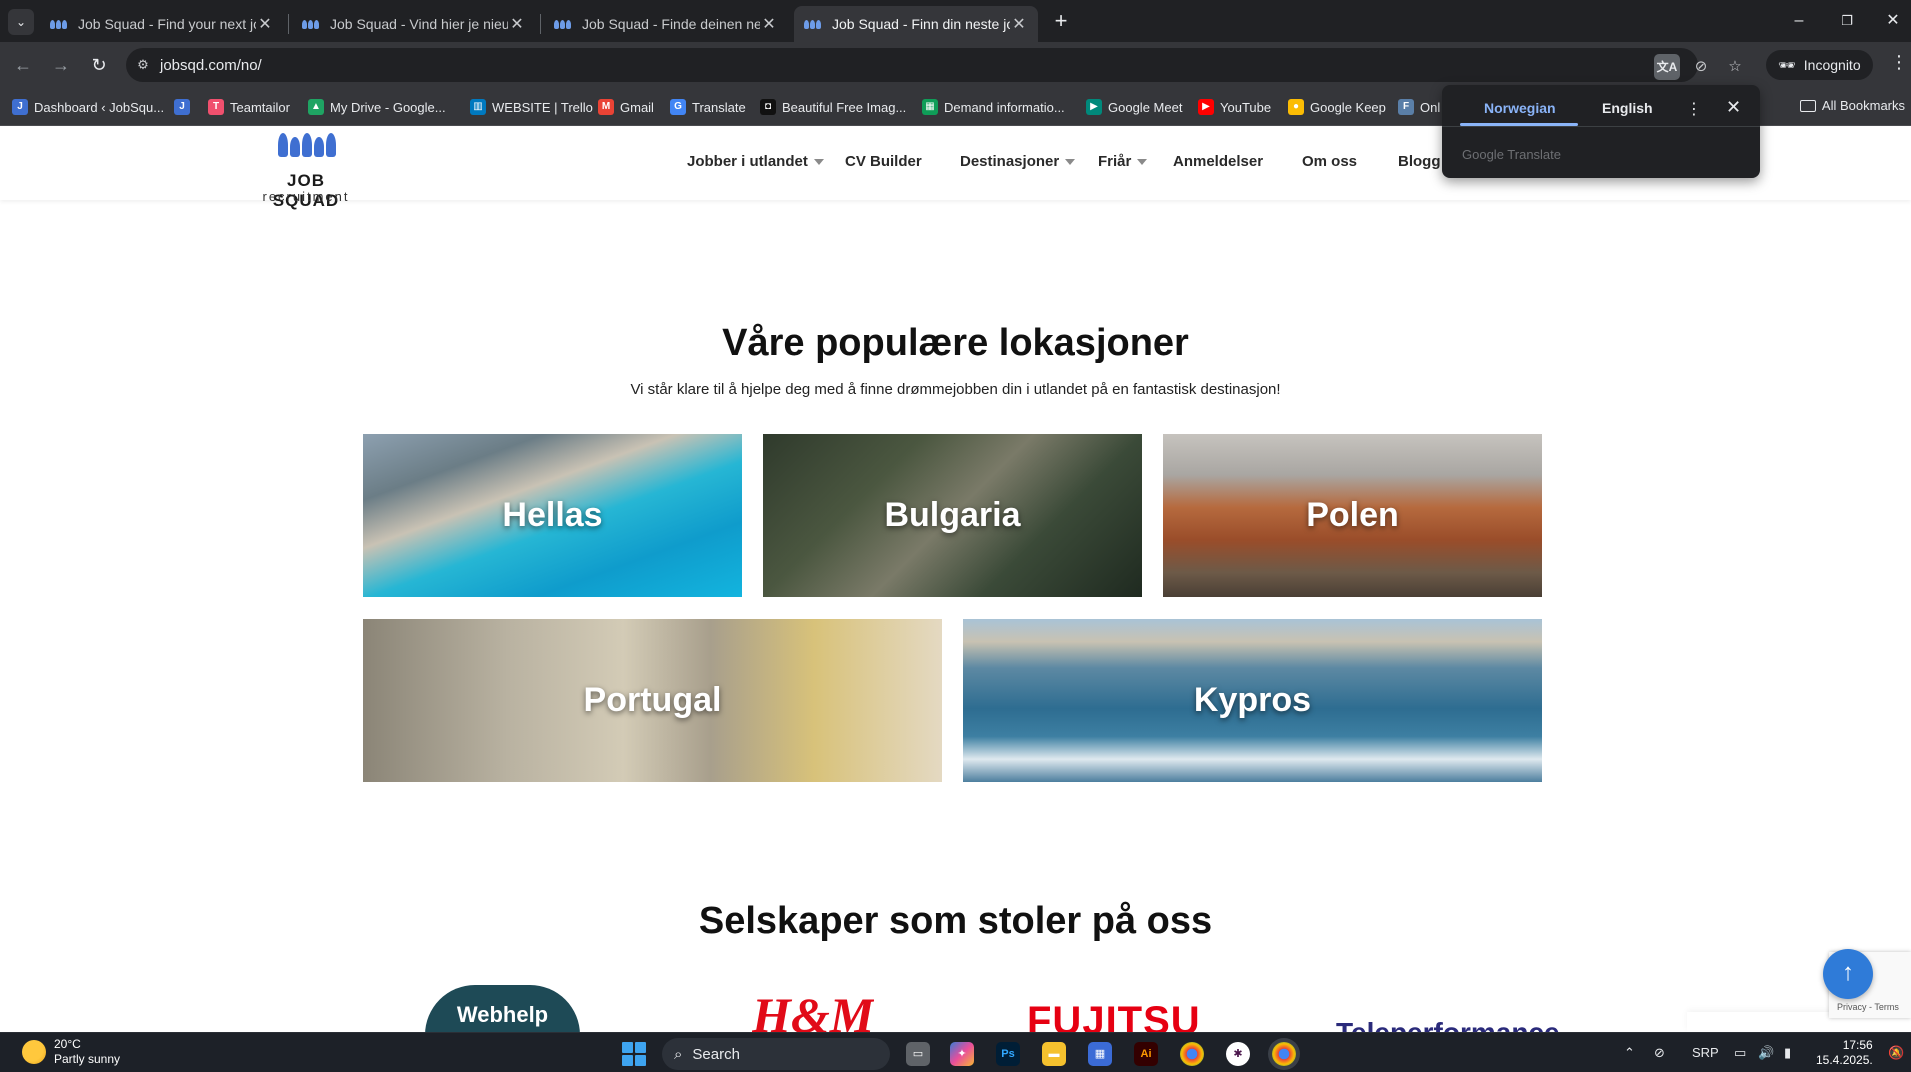 This screenshot has width=1911, height=1072. I want to click on jobsquad-logo: JOB SQUAD recruitment, so click(306, 171).